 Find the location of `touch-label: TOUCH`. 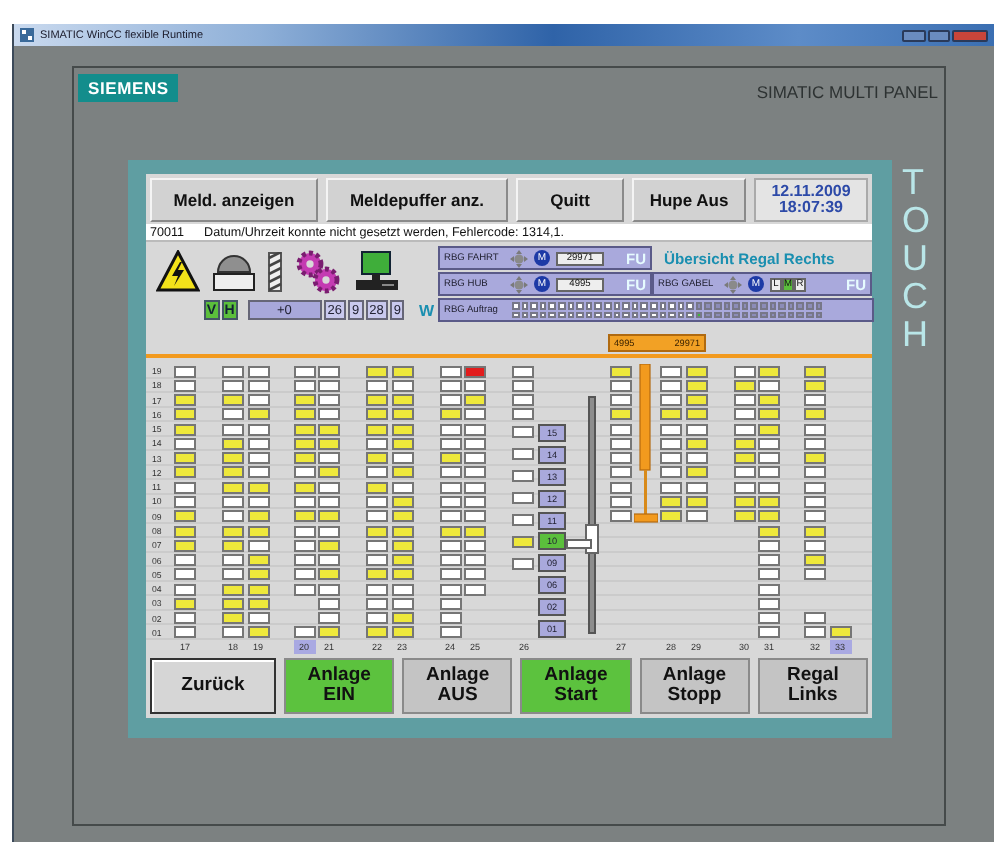

touch-label: TOUCH is located at coordinates (917, 261).